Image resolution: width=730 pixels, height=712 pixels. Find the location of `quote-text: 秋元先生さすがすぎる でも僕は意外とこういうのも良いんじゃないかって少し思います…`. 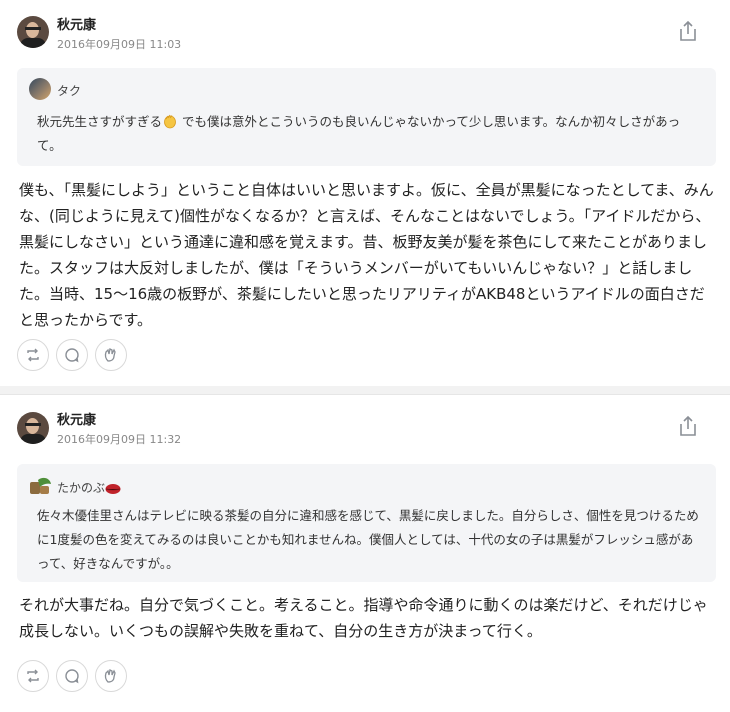

quote-text: 秋元先生さすがすぎる でも僕は意外とこういうのも良いんじゃないかって少し思います… is located at coordinates (369, 134).